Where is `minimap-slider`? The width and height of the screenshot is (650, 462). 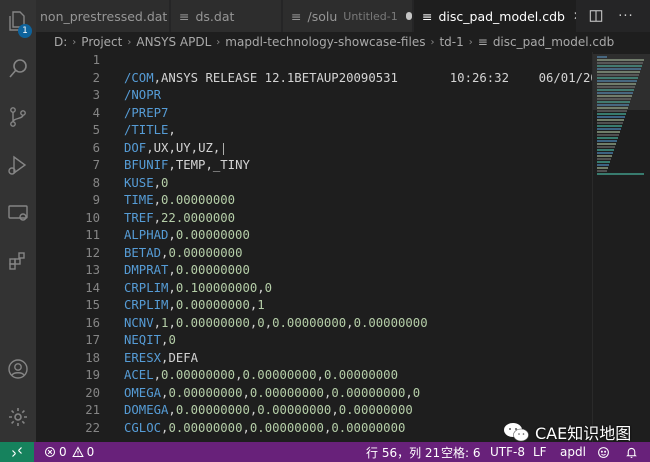
minimap-slider is located at coordinates (621, 82).